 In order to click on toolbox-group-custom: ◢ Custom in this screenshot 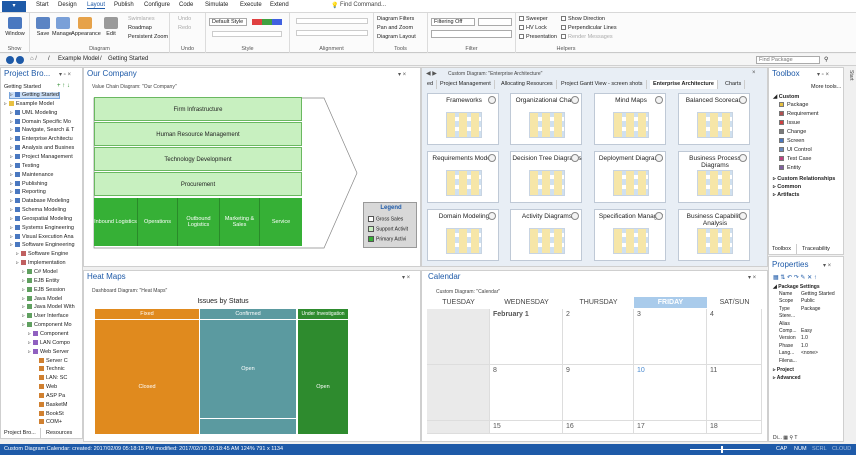, I will do `click(786, 97)`.